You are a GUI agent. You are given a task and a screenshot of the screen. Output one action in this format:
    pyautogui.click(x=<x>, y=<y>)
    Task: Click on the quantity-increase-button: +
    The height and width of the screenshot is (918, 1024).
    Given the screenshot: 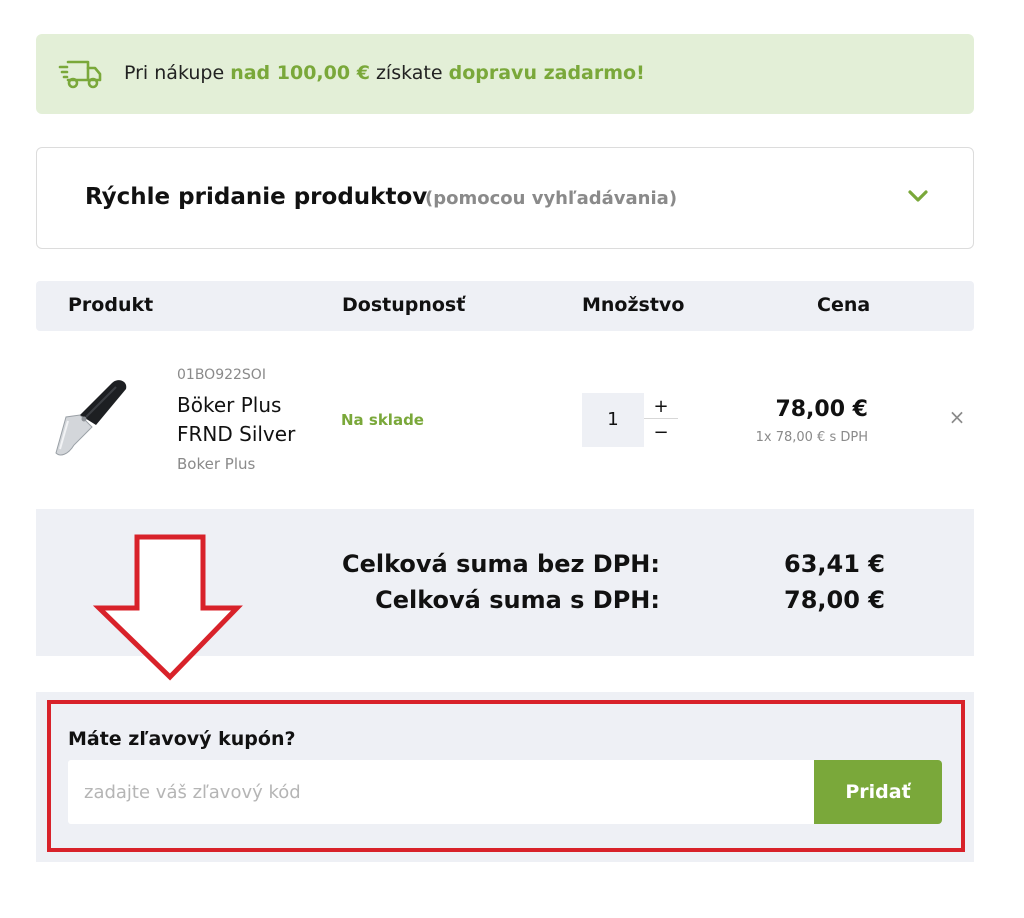 What is the action you would take?
    pyautogui.click(x=661, y=407)
    